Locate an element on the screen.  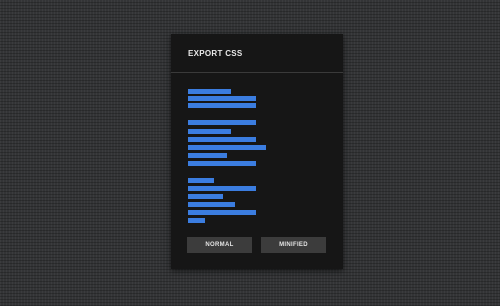
panel-header: EXPORT CSS is located at coordinates (257, 53).